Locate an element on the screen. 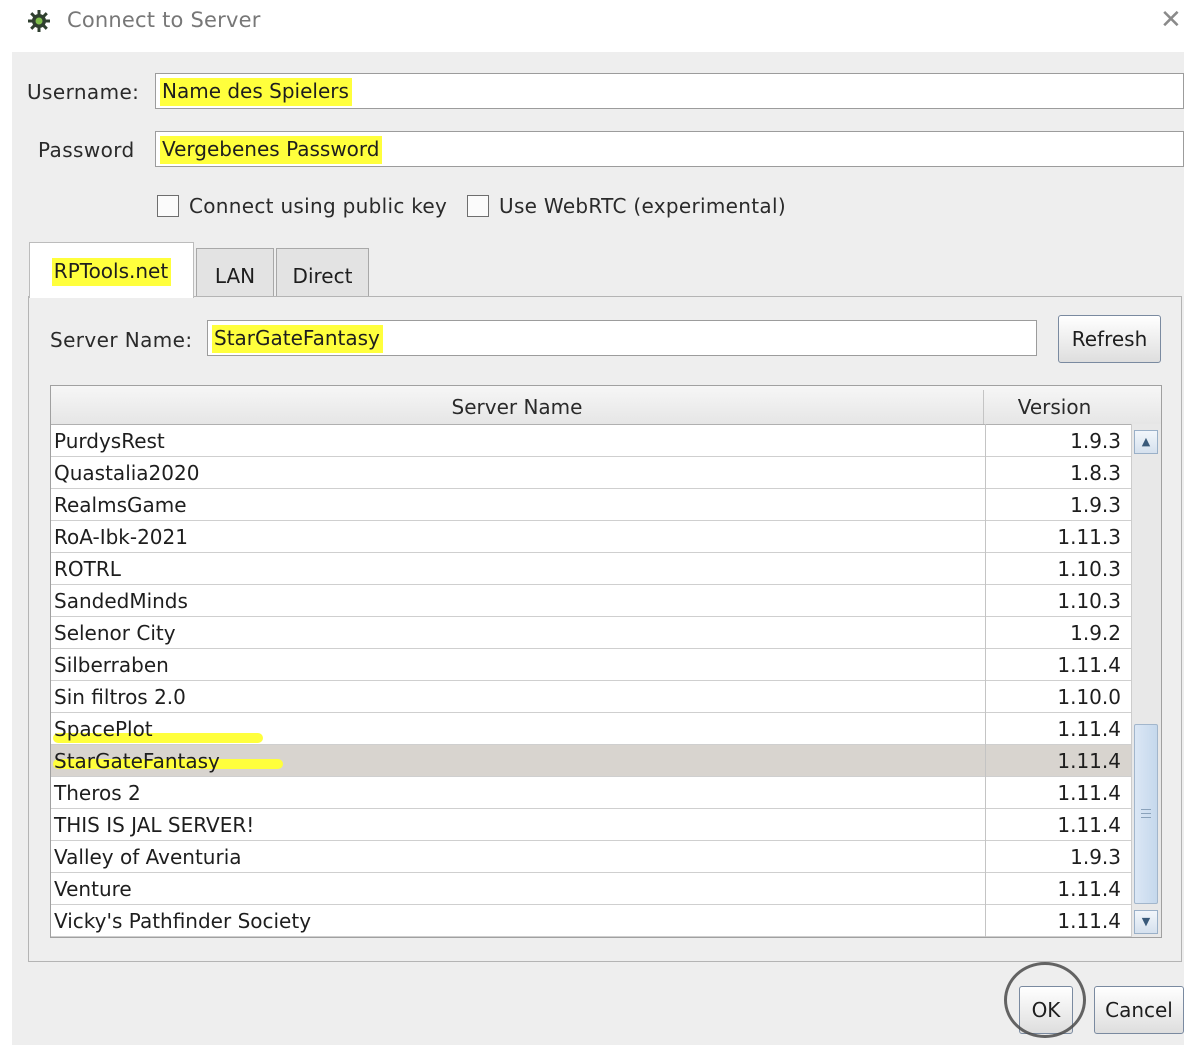  version-cell: 1.10.0 is located at coordinates (1089, 697).